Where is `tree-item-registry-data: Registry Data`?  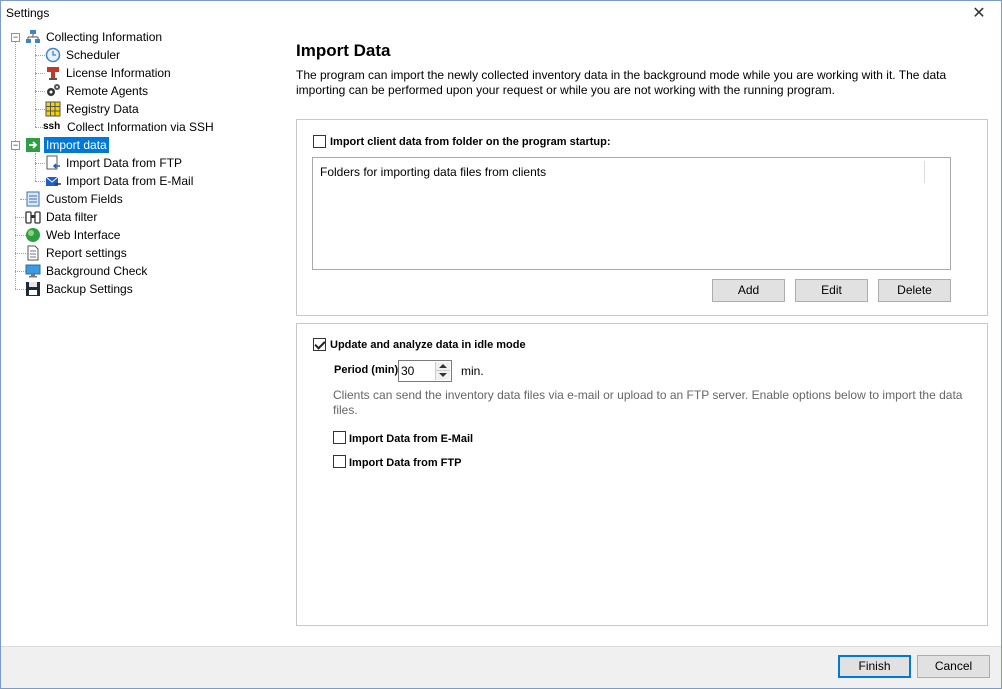
tree-item-registry-data: Registry Data is located at coordinates (93, 109).